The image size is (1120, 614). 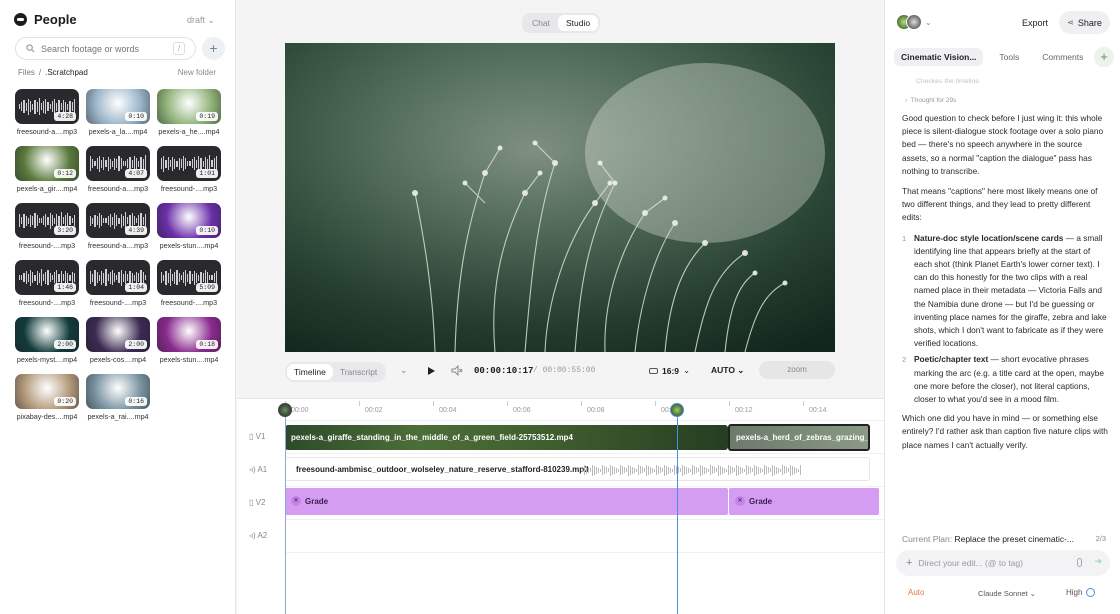 I want to click on asset-tile: 2:00 pexels-myst....mp4, so click(x=47, y=345).